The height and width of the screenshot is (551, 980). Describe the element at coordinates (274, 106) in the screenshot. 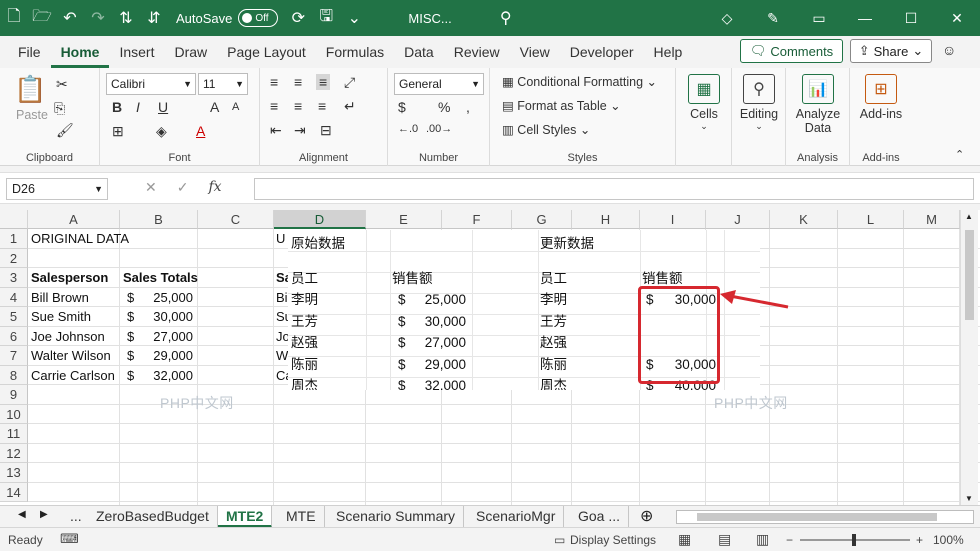

I see `align-left-icon: ≡` at that location.